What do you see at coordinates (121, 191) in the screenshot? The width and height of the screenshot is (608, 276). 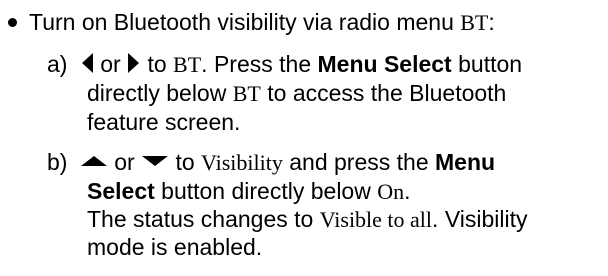 I see `step-b-button-part2: Select` at bounding box center [121, 191].